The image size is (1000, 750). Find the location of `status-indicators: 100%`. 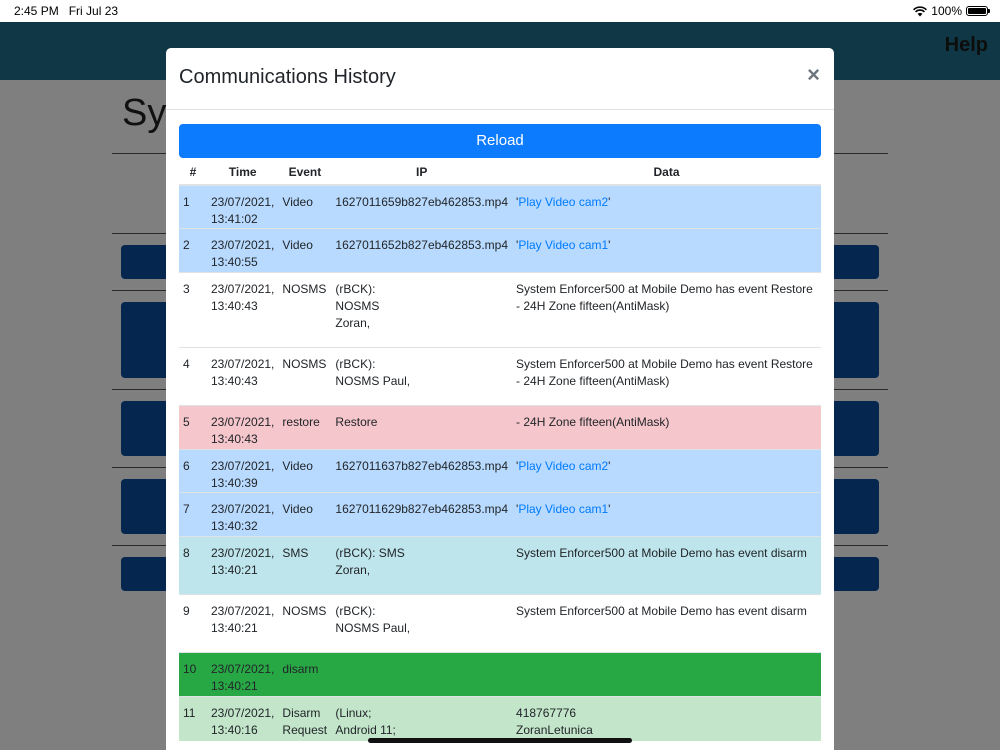

status-indicators: 100% is located at coordinates (951, 11).